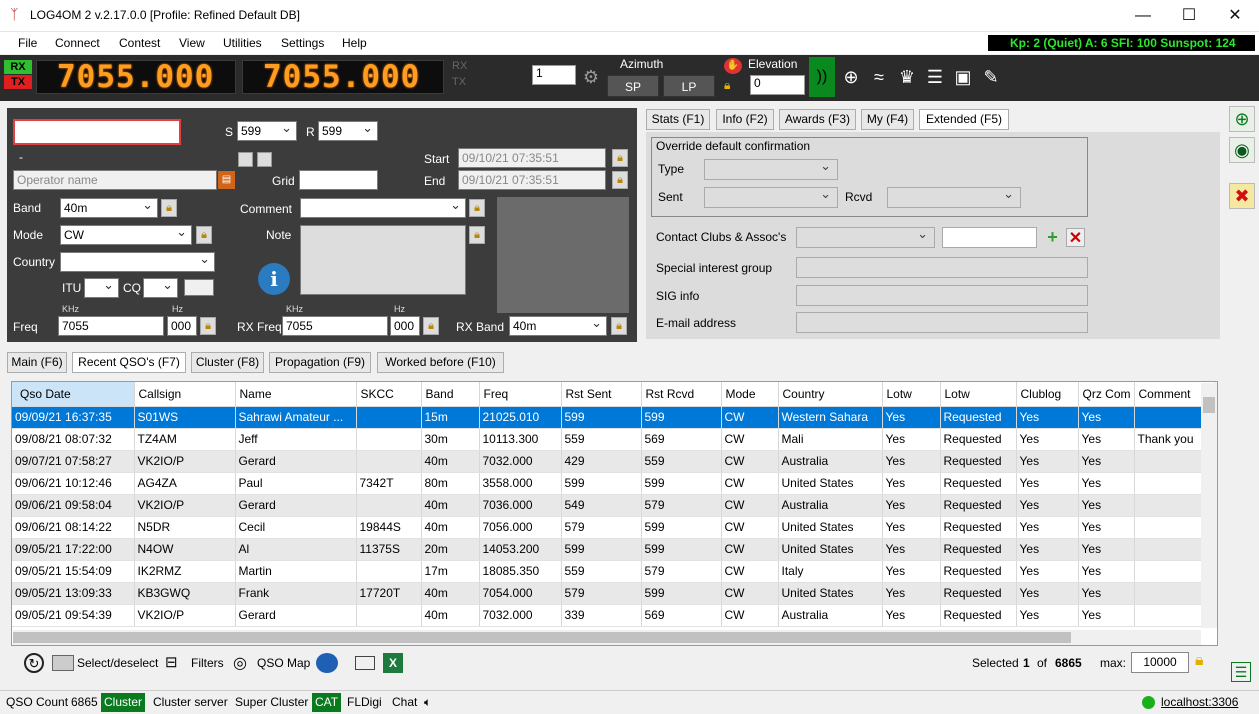  I want to click on grid-horizontal-scrollbar, so click(607, 637).